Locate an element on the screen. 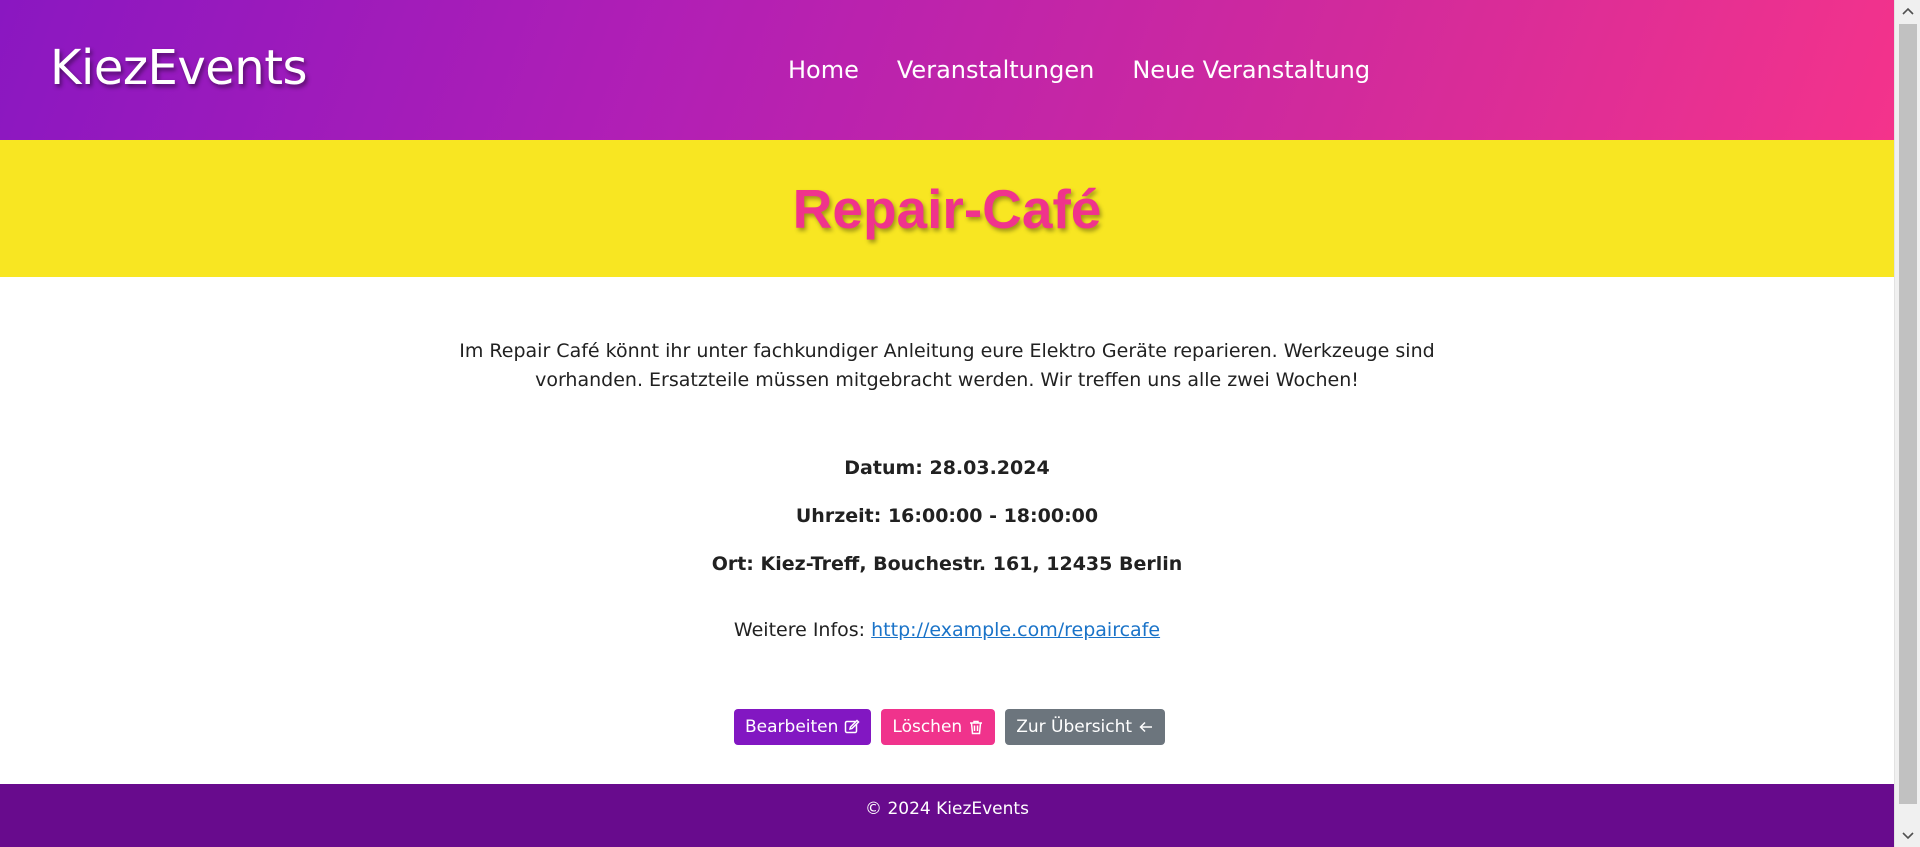  back-button-label: Zur Übersicht is located at coordinates (1074, 727).